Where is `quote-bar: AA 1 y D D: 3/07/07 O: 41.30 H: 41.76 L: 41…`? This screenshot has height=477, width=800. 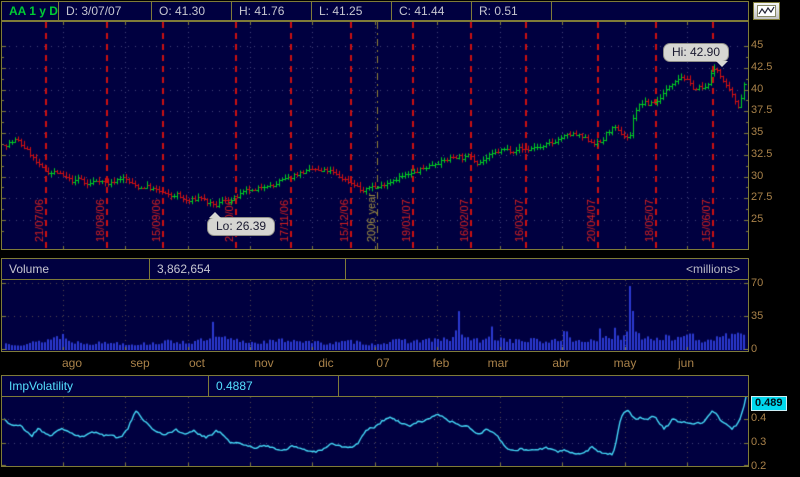 quote-bar: AA 1 y D D: 3/07/07 O: 41.30 H: 41.76 L: 41… is located at coordinates (375, 11).